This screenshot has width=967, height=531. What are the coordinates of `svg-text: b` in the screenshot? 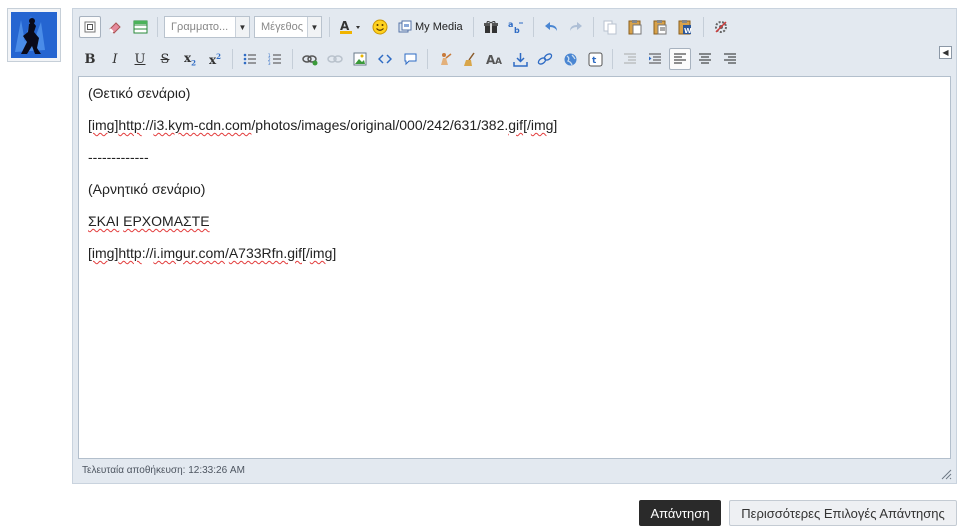 It's located at (517, 30).